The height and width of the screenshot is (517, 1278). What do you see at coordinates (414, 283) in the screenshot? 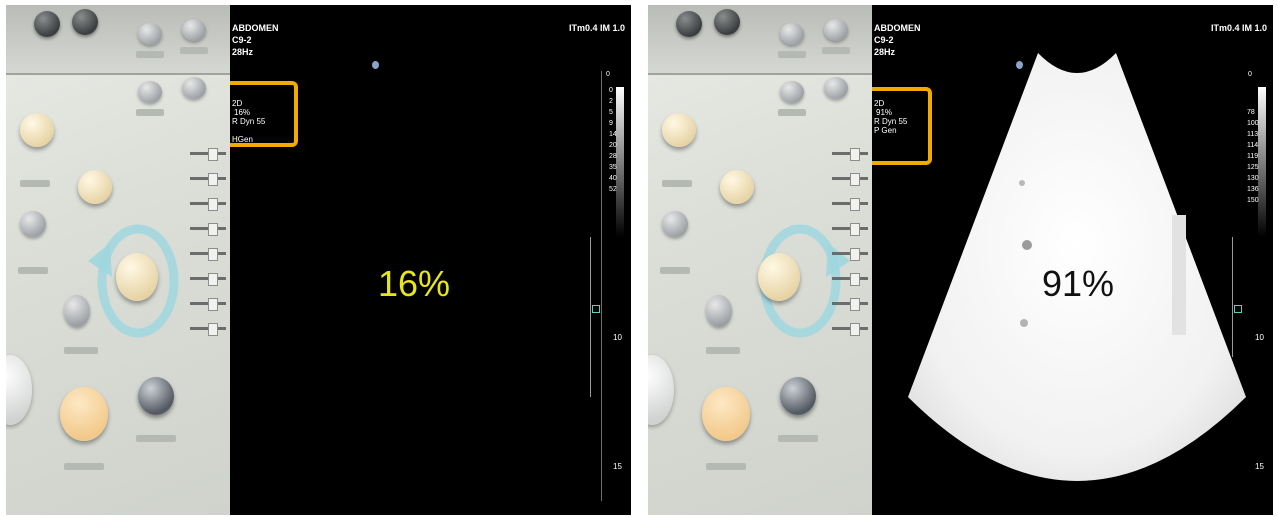
I see `gain-percent-display: 16%` at bounding box center [414, 283].